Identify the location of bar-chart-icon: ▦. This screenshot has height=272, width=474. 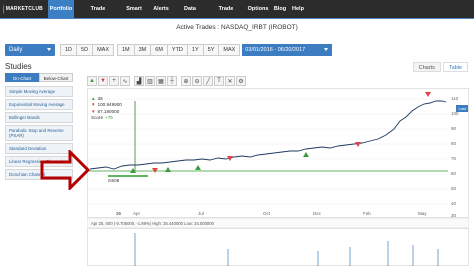
(161, 81).